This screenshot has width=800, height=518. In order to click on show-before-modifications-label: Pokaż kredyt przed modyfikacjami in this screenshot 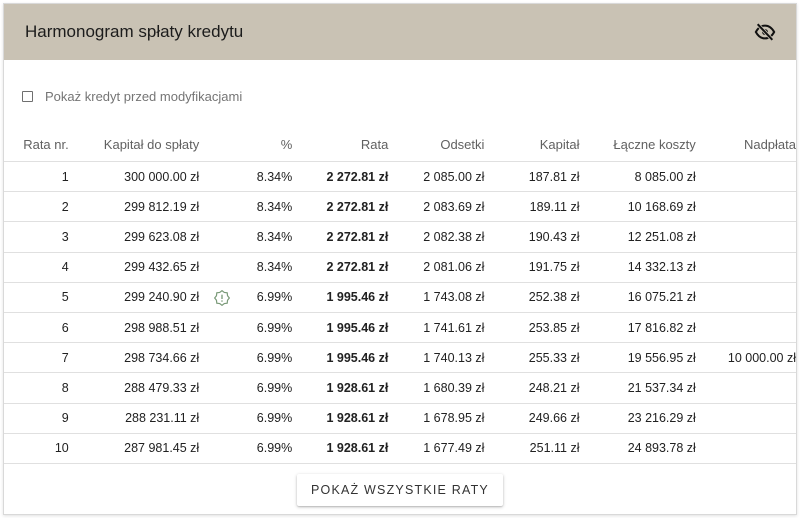, I will do `click(144, 96)`.